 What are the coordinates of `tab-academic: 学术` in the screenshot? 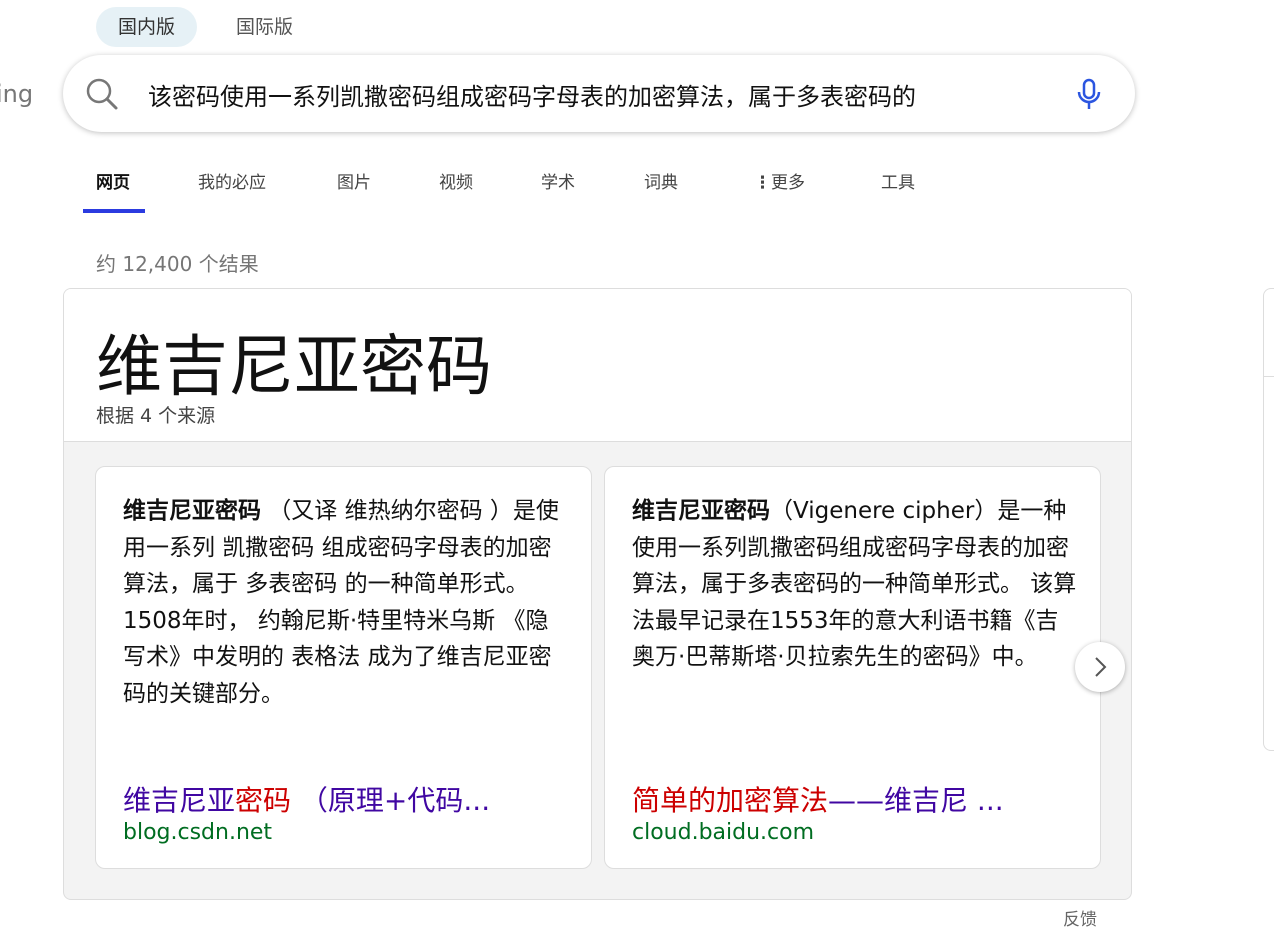 It's located at (558, 180).